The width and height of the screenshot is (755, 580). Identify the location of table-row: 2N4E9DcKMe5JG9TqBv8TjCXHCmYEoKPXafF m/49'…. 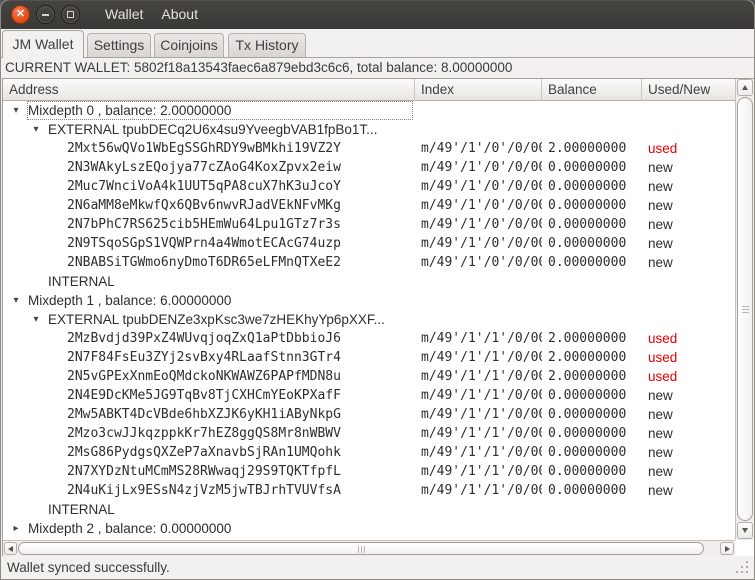
(369, 395).